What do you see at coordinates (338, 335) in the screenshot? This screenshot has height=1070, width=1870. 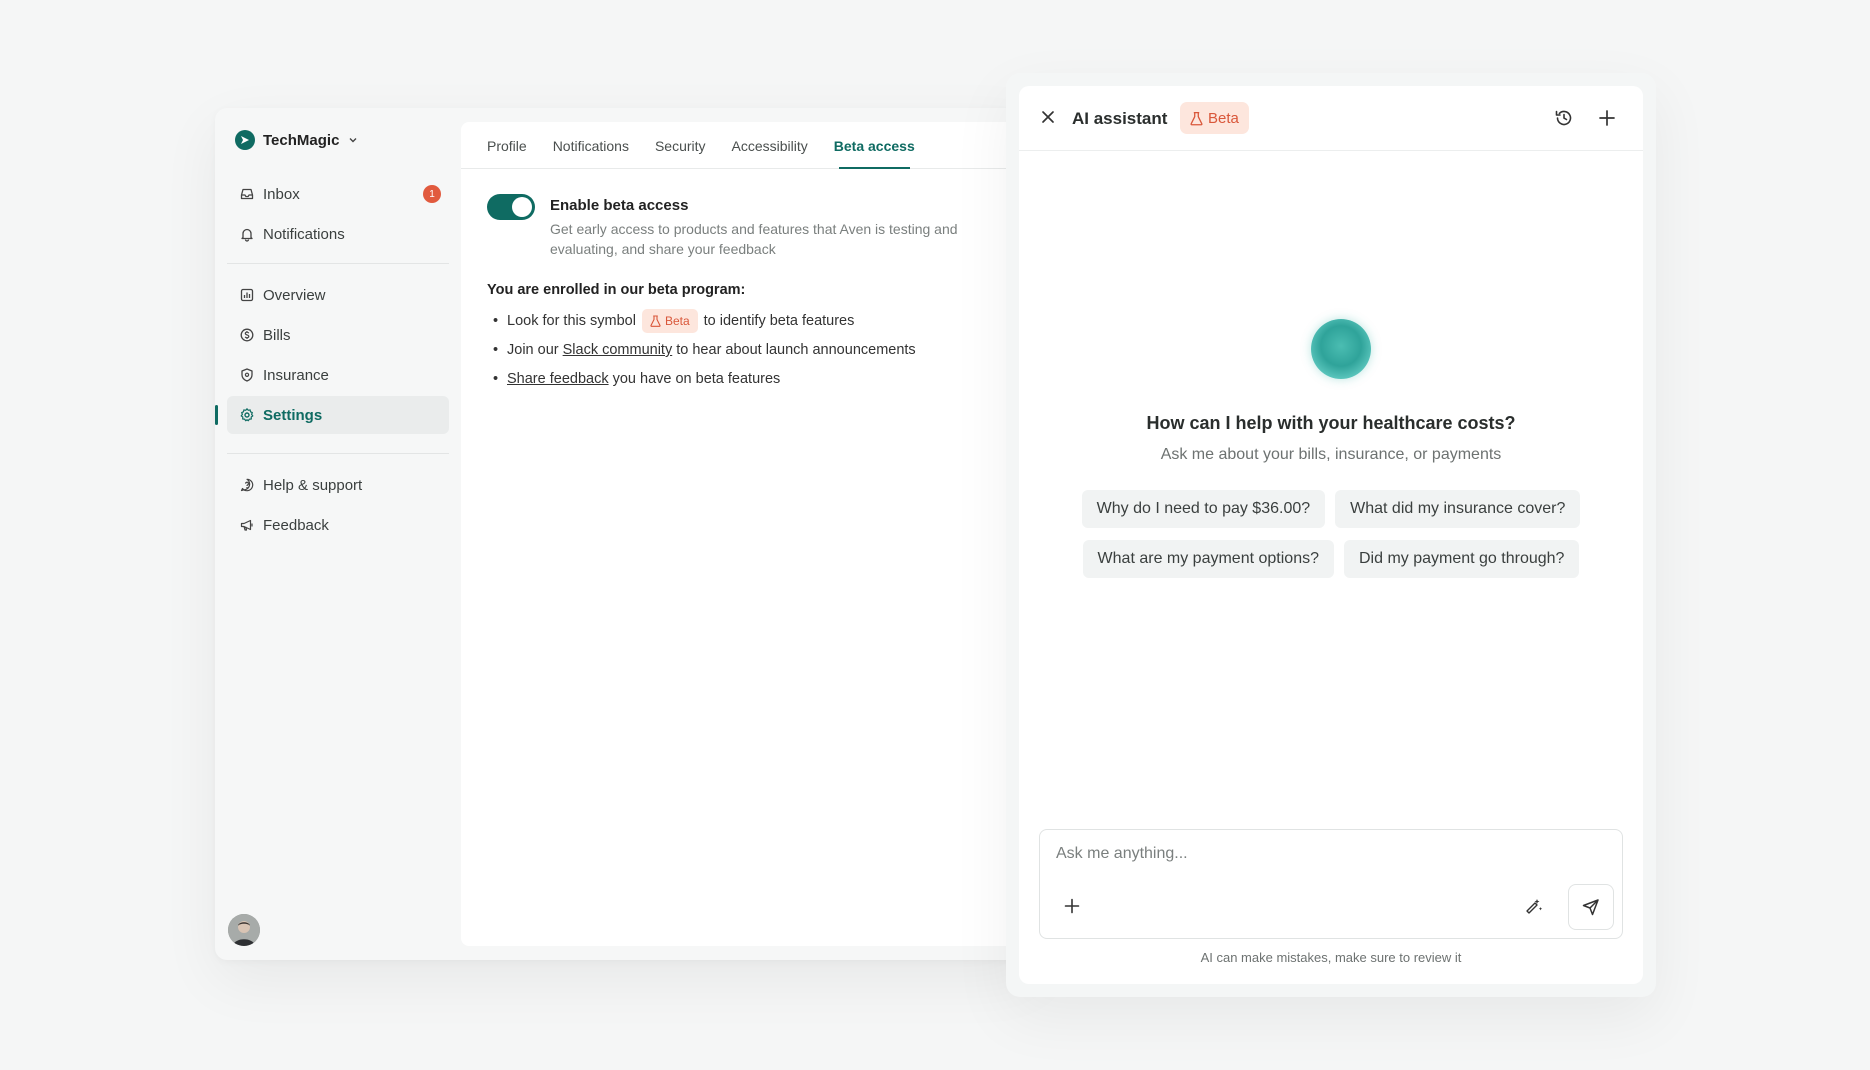 I see `sidebar-item-bills: Bills` at bounding box center [338, 335].